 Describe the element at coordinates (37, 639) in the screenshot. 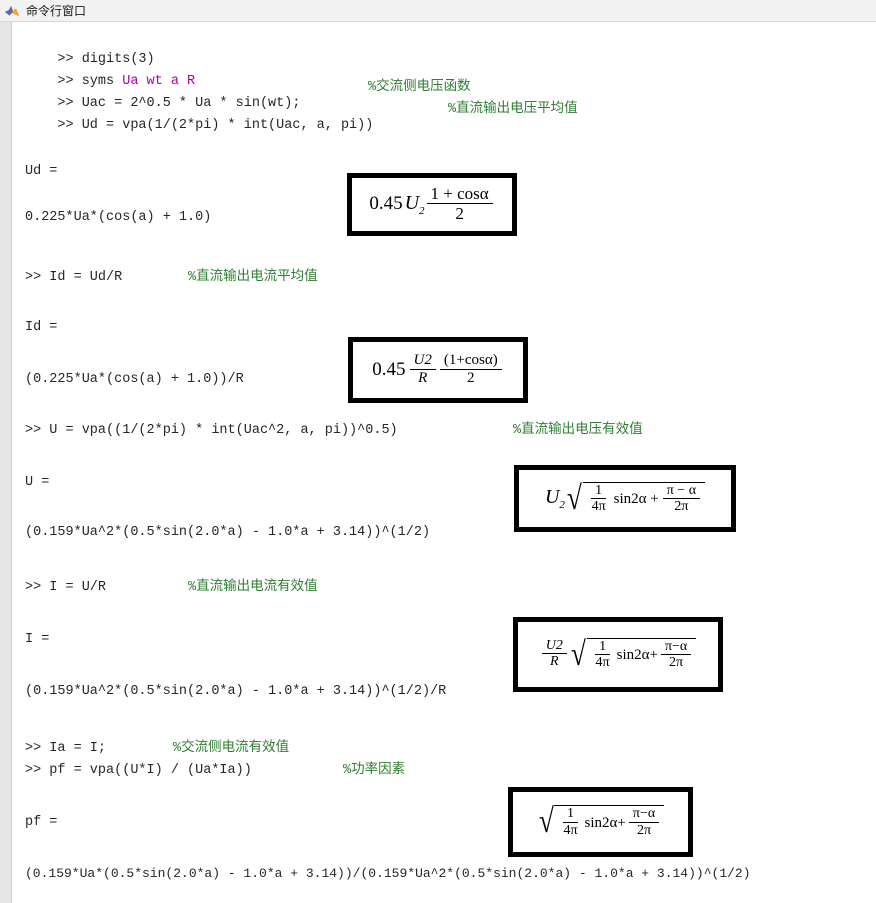

I see `console-line-output: I =` at that location.